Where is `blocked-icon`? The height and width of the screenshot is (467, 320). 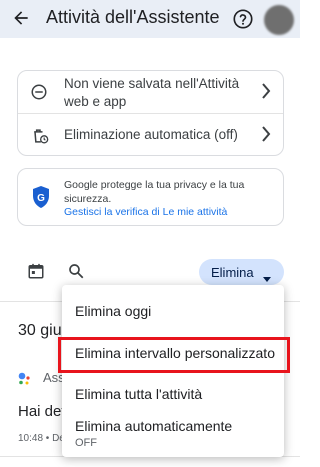 blocked-icon is located at coordinates (39, 94).